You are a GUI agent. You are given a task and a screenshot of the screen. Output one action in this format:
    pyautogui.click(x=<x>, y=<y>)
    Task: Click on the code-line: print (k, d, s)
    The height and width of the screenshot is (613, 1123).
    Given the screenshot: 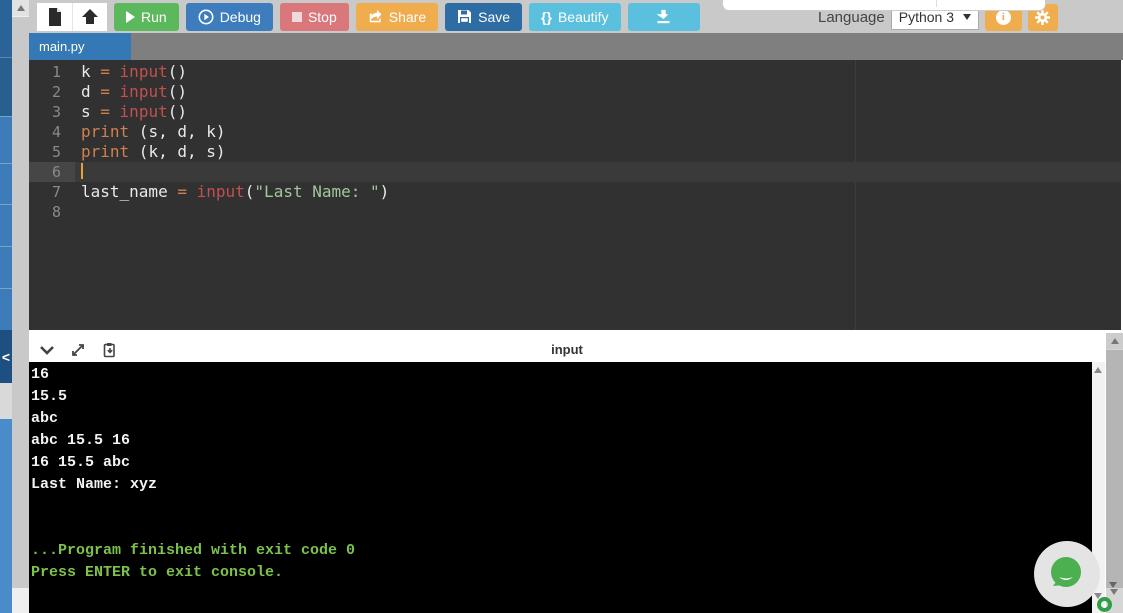 What is the action you would take?
    pyautogui.click(x=598, y=152)
    